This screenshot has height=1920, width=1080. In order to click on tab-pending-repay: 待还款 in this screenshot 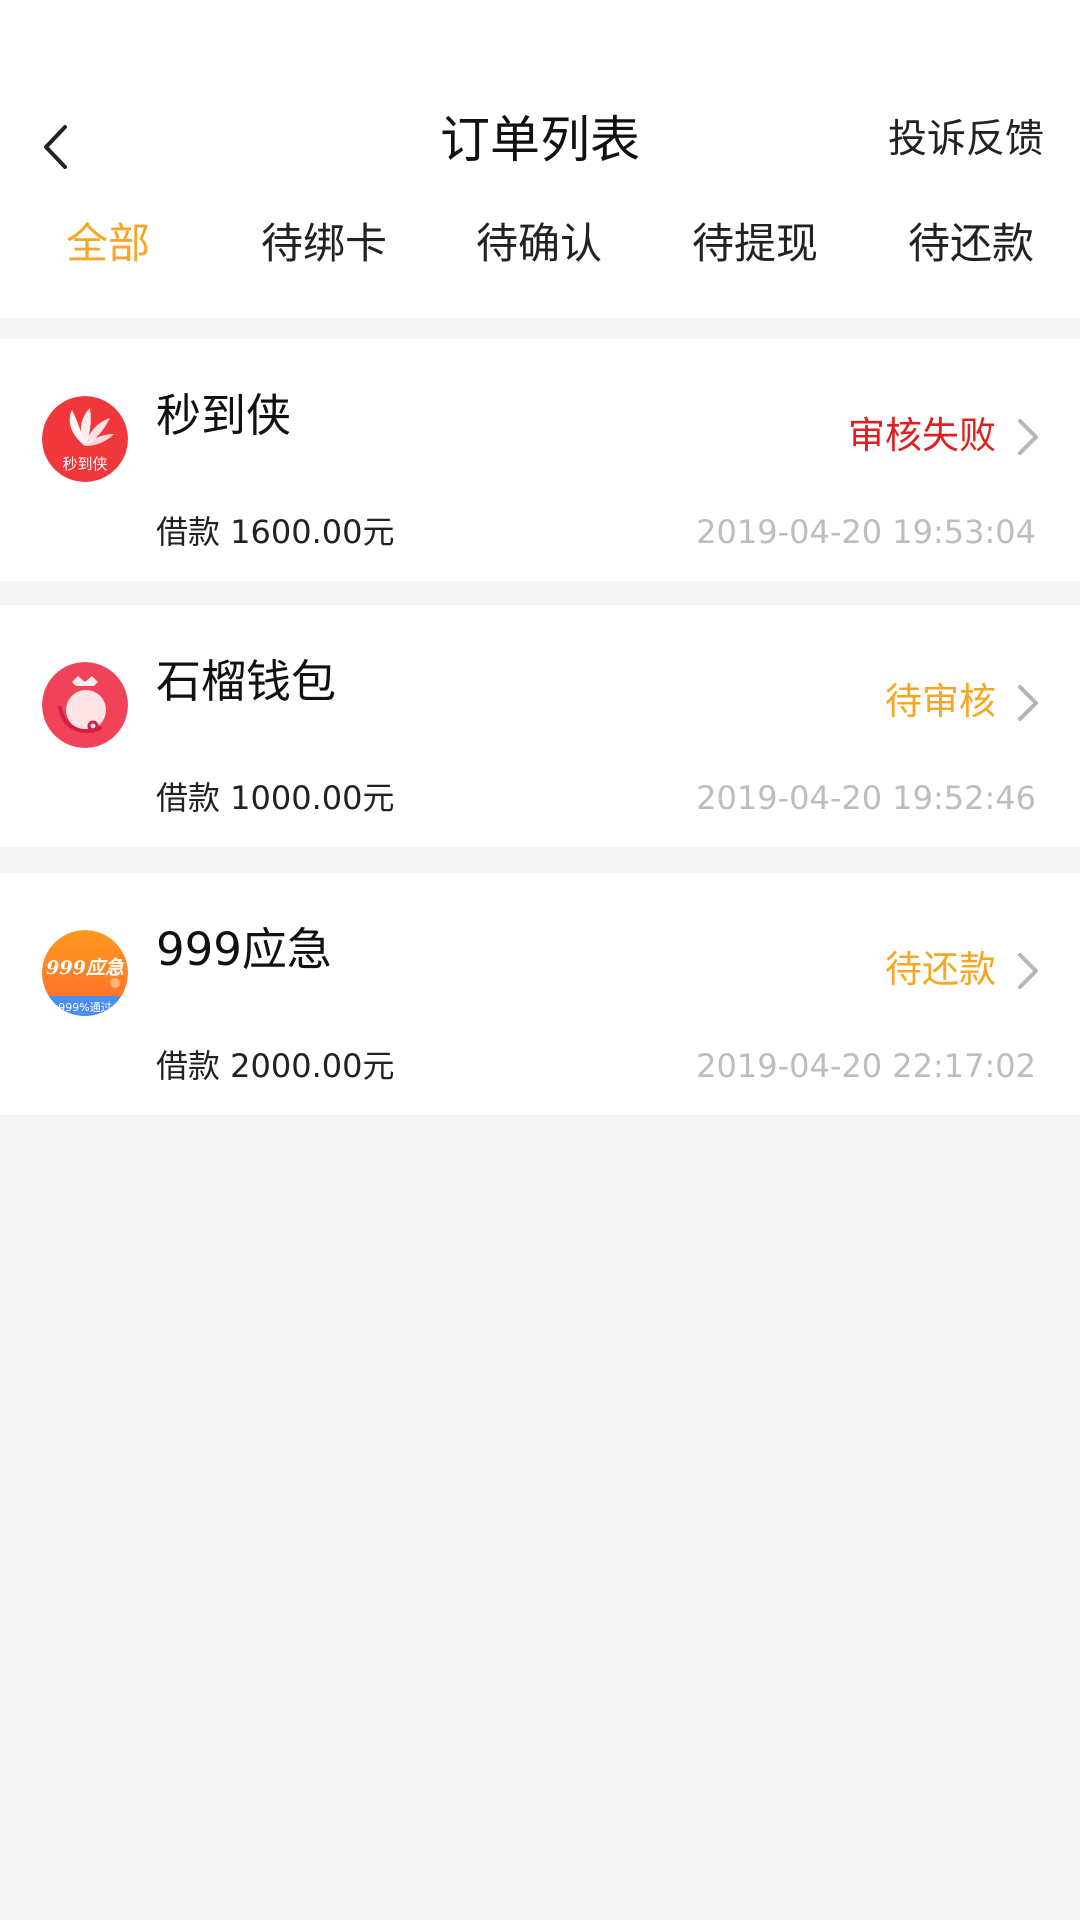, I will do `click(971, 244)`.